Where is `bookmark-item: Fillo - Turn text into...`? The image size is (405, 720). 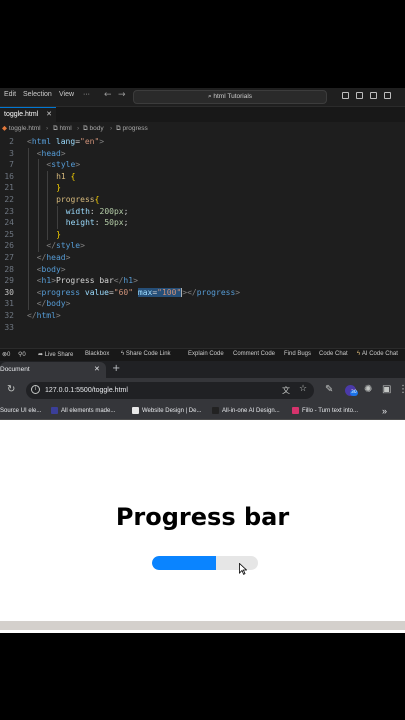 bookmark-item: Fillo - Turn text into... is located at coordinates (325, 411).